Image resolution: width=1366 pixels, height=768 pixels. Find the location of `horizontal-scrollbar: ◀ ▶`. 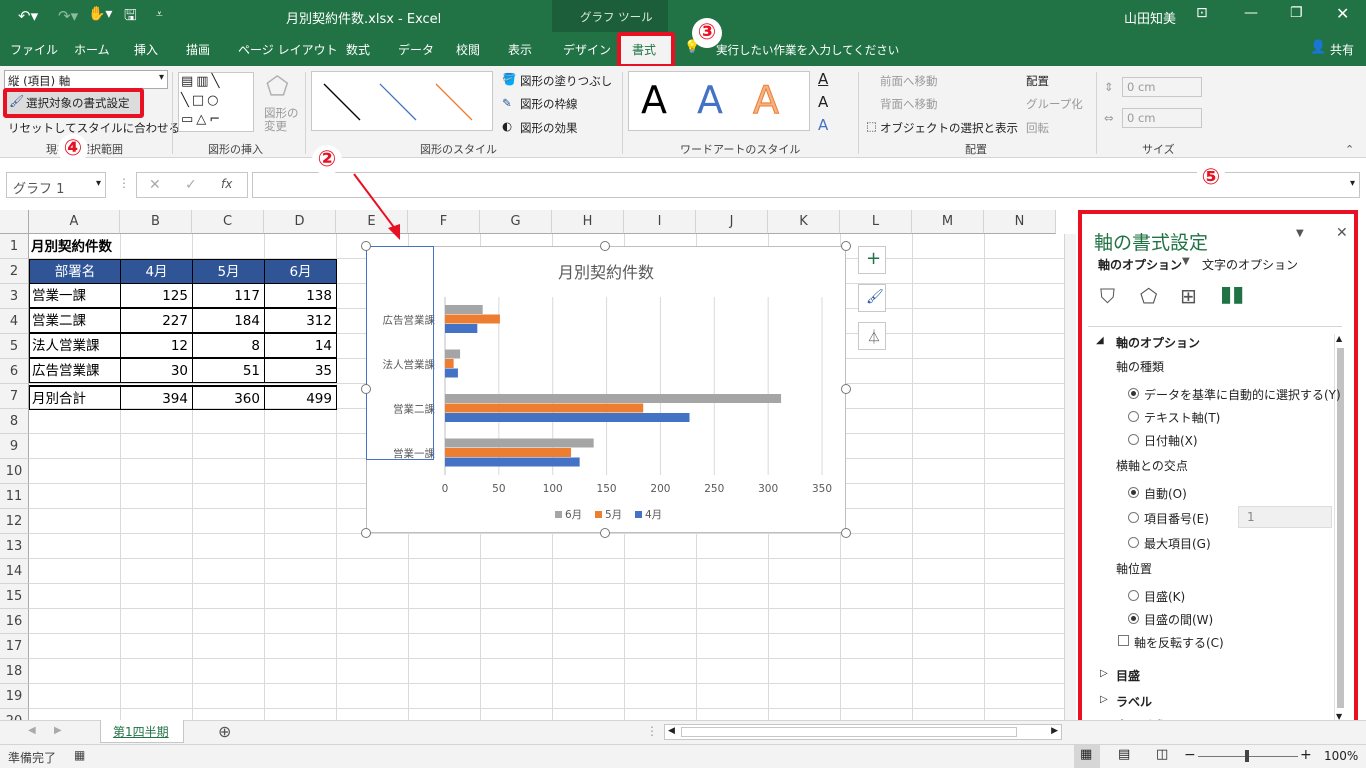

horizontal-scrollbar: ◀ ▶ is located at coordinates (863, 732).